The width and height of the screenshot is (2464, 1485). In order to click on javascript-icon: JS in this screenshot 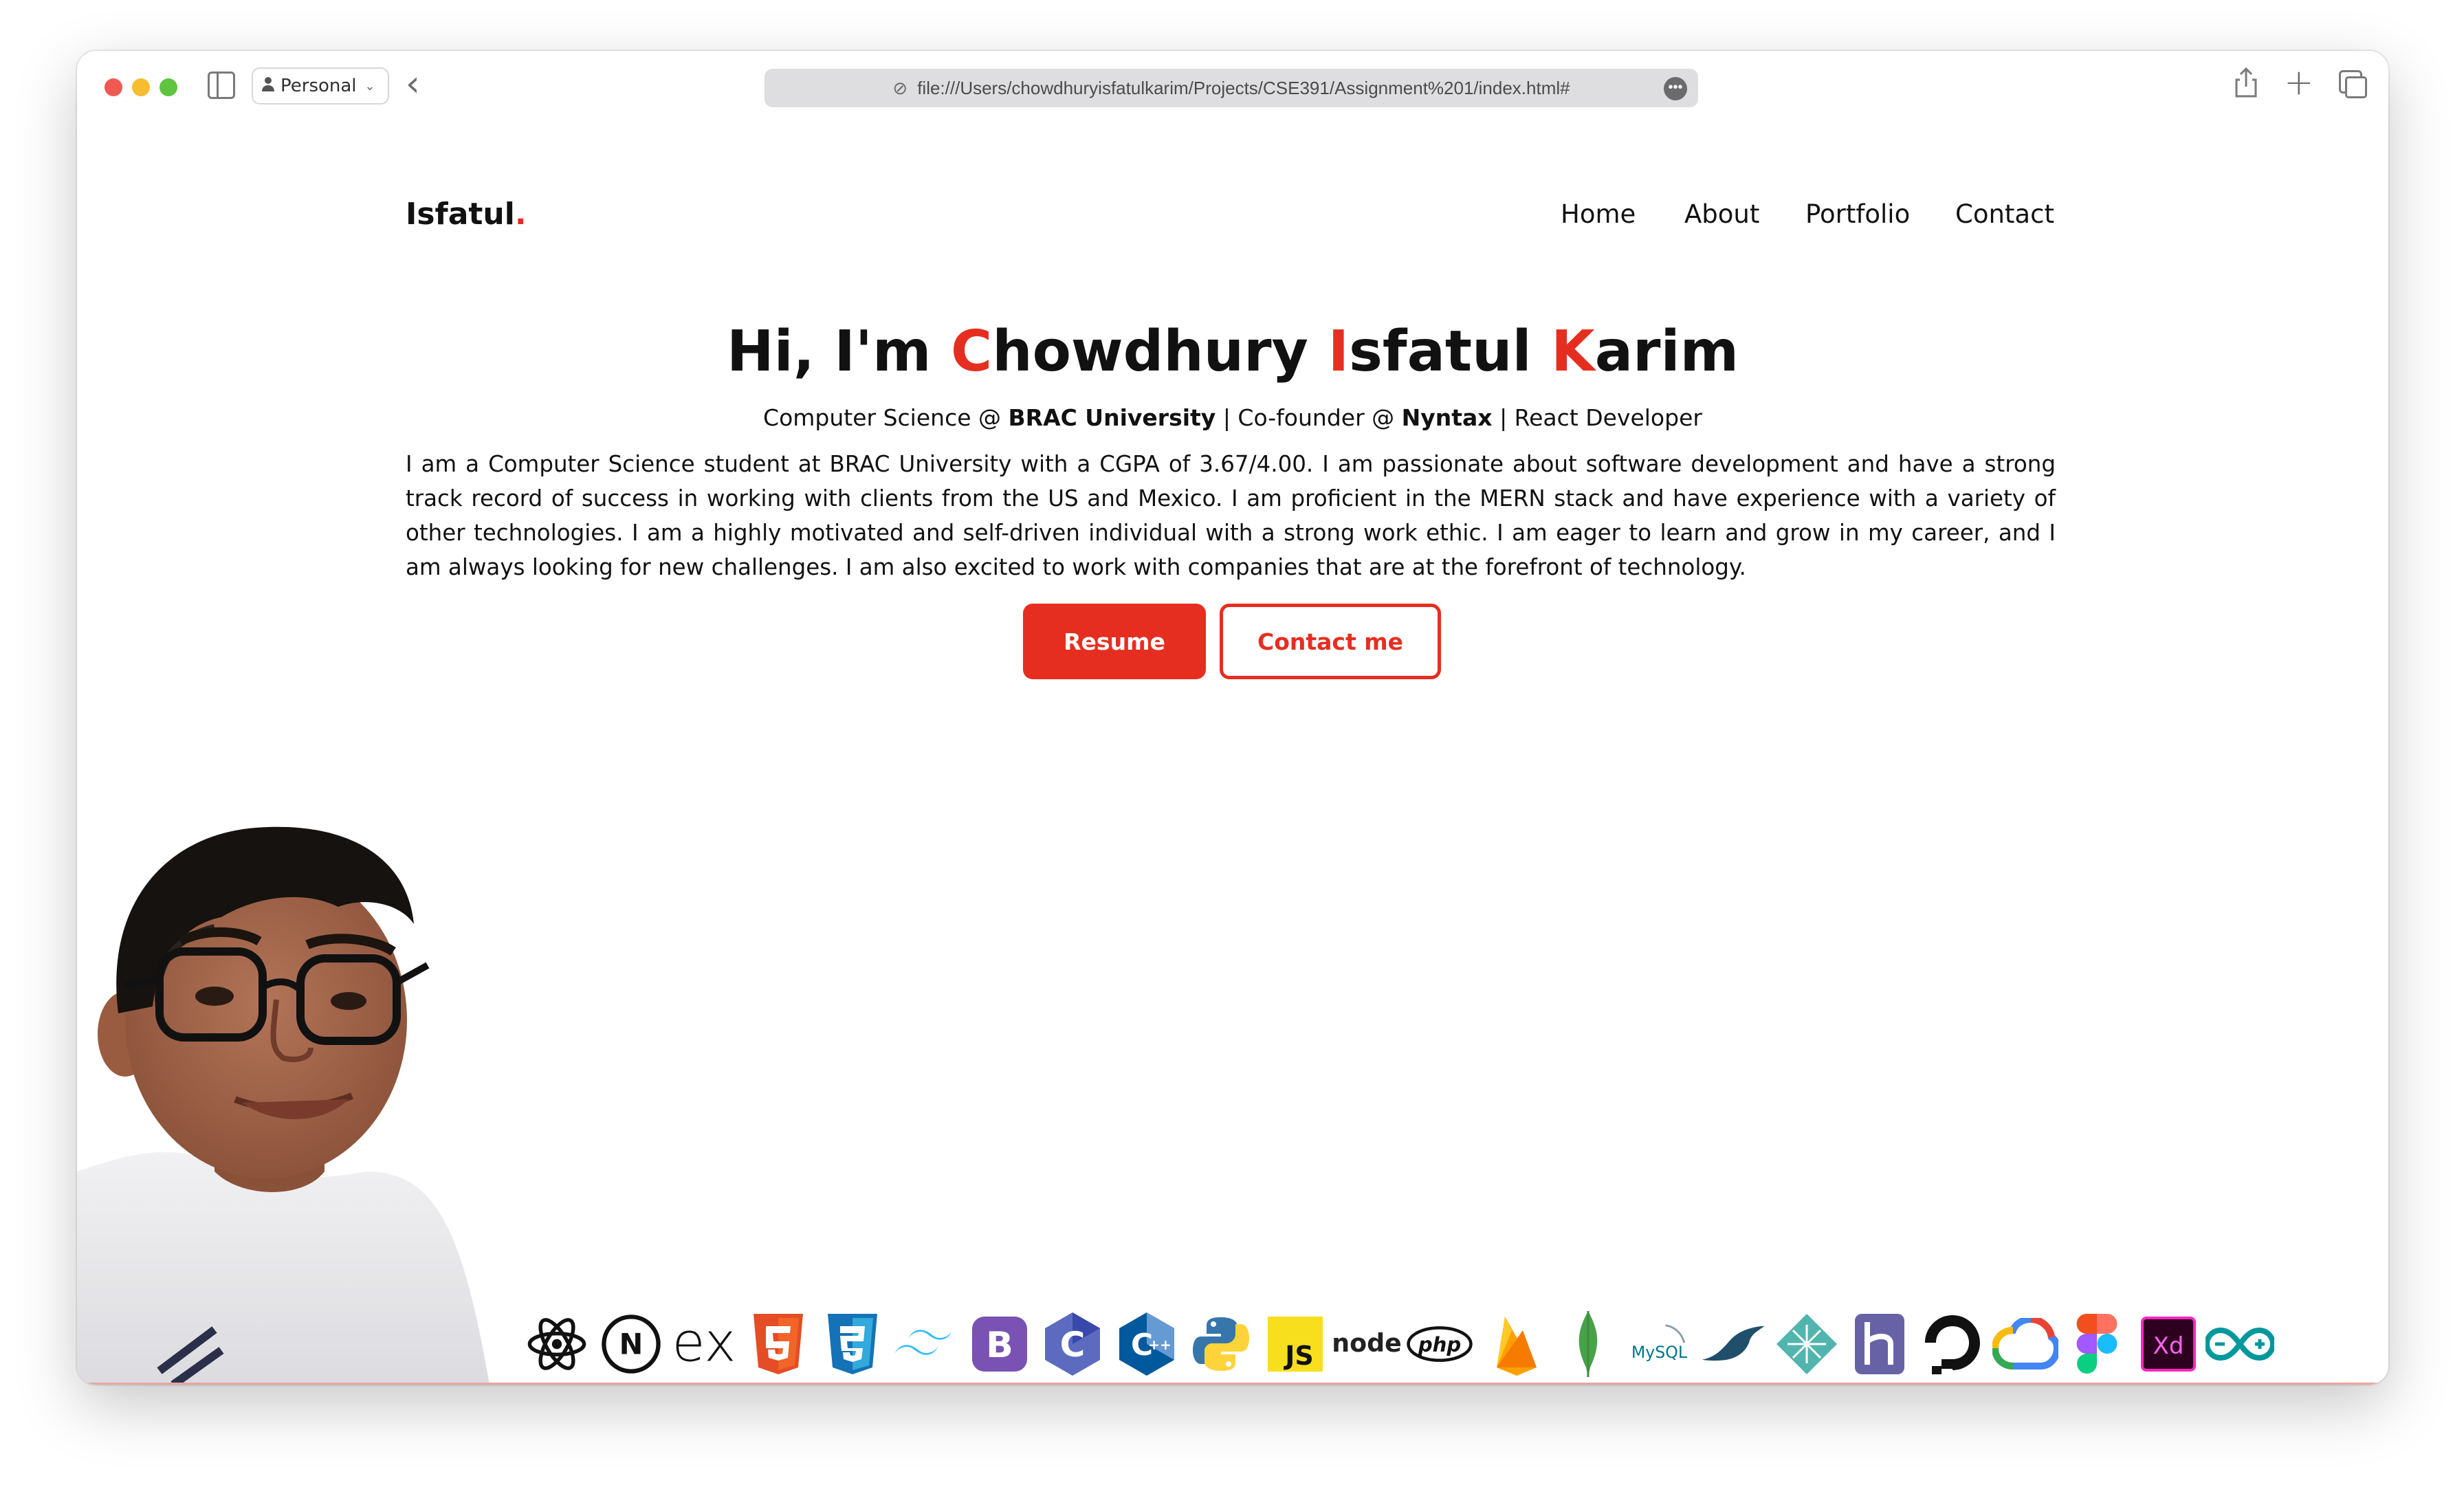, I will do `click(1295, 1344)`.